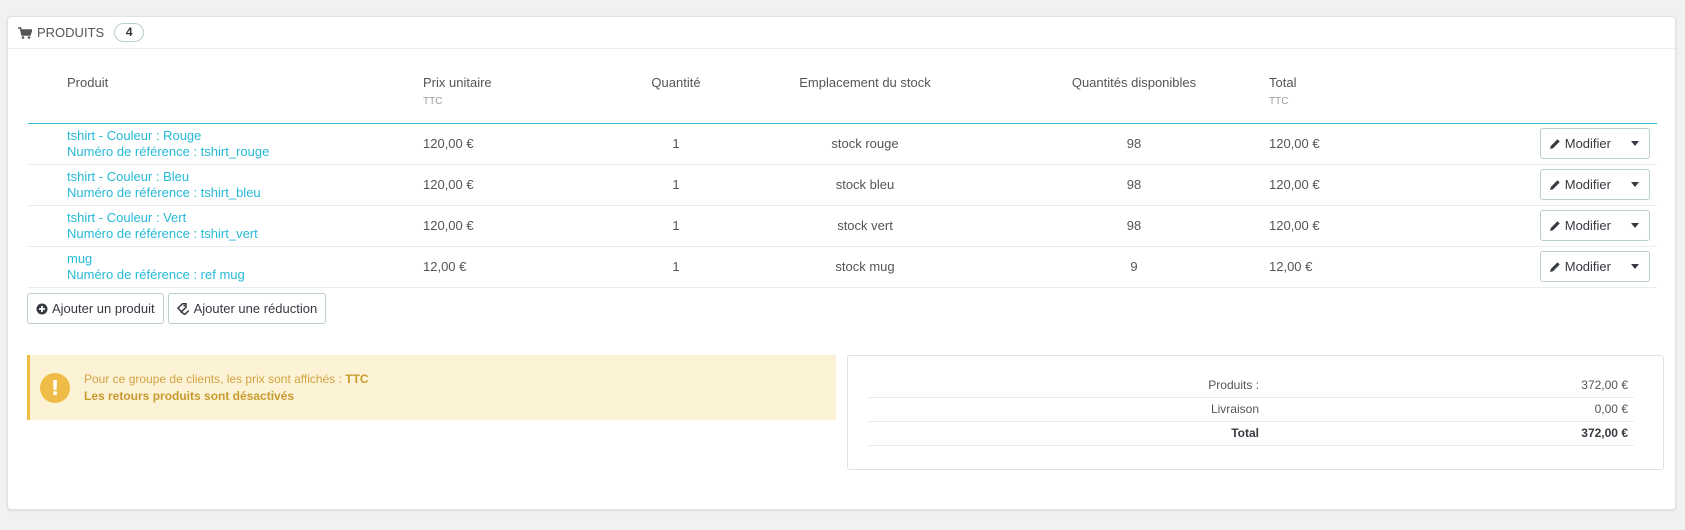 The width and height of the screenshot is (1685, 530). Describe the element at coordinates (433, 101) in the screenshot. I see `col-header-unit-price-sub: TTC` at that location.